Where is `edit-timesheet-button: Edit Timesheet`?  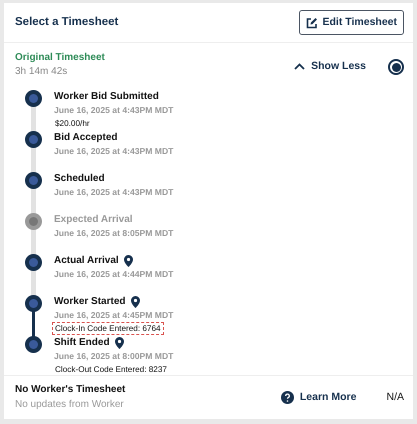 edit-timesheet-button: Edit Timesheet is located at coordinates (351, 23).